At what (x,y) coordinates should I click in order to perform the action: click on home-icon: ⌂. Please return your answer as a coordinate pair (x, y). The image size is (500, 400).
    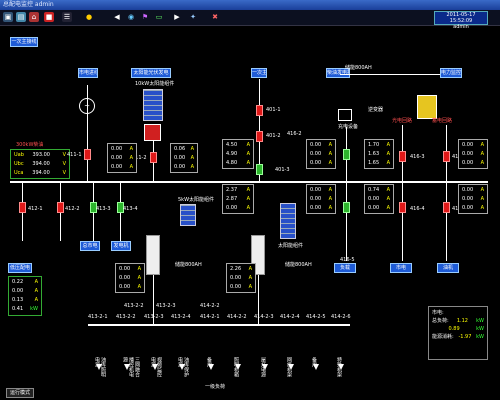
    Looking at the image, I should click on (34, 17).